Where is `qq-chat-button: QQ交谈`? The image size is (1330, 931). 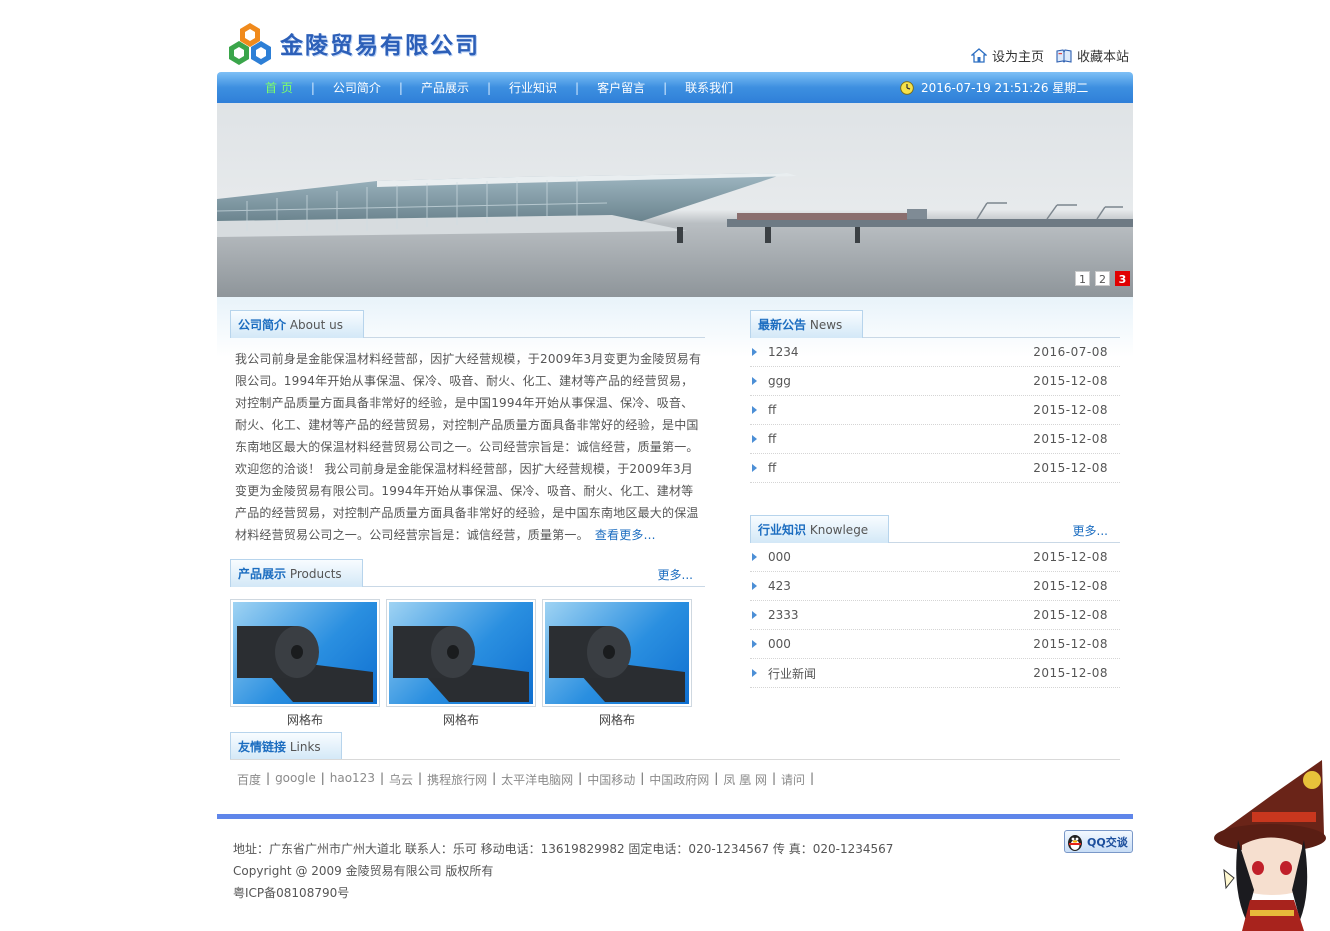
qq-chat-button: QQ交谈 is located at coordinates (1098, 841).